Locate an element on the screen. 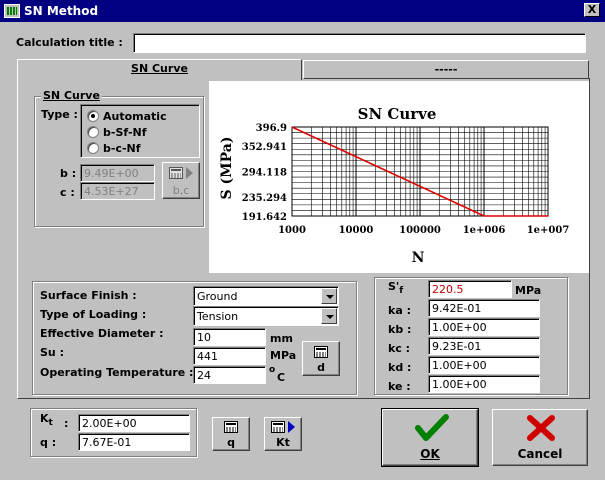 The image size is (605, 480). loading-type-value: Tension is located at coordinates (218, 316).